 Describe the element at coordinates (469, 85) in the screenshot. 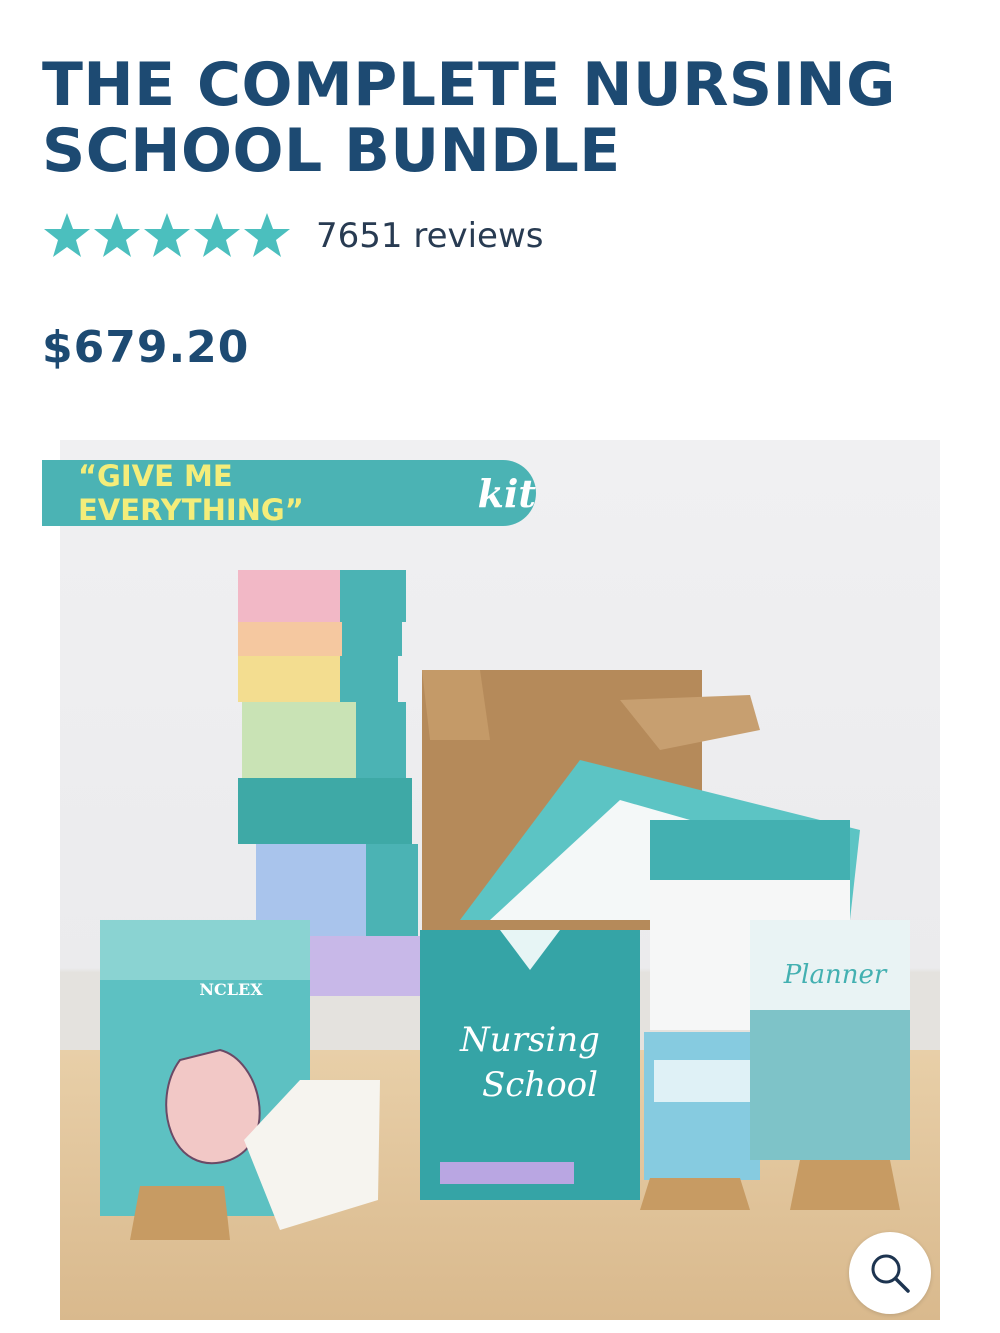

I see `product-title-line-1: THE COMPLETE NURSING` at that location.